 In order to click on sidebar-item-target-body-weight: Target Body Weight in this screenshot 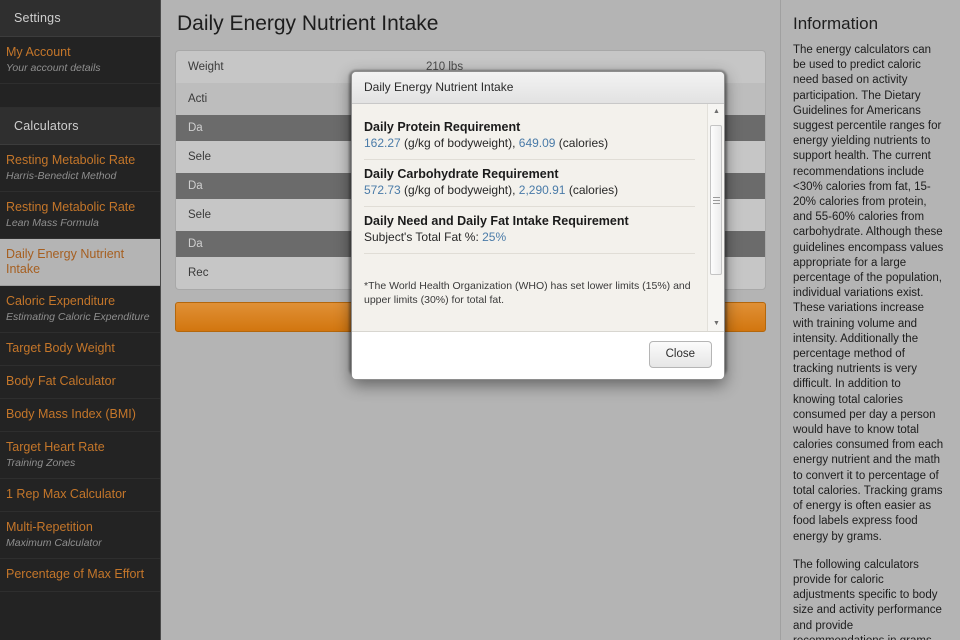, I will do `click(80, 349)`.